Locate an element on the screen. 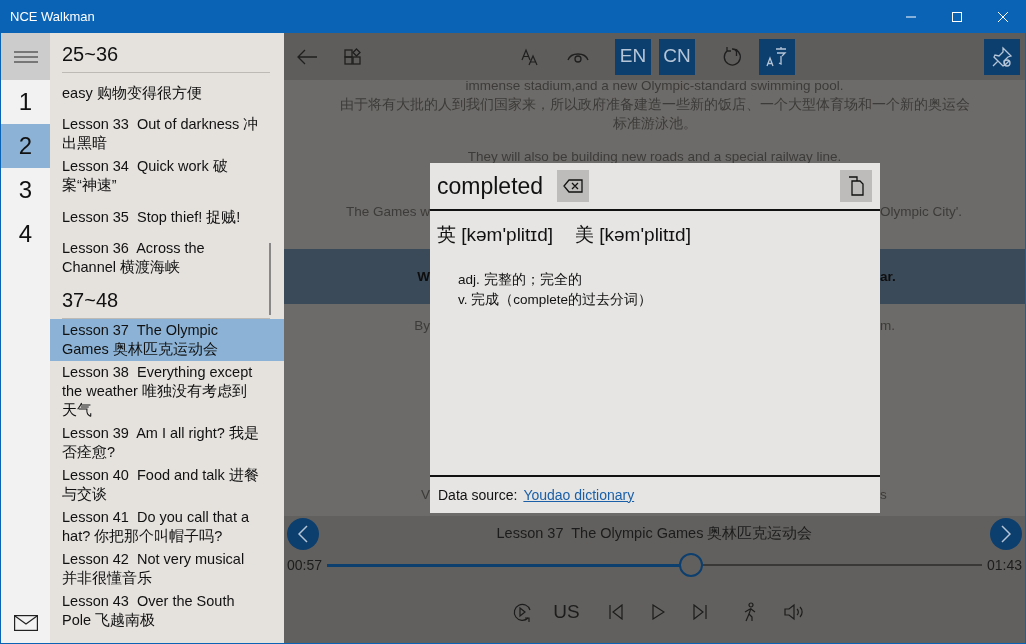 The height and width of the screenshot is (644, 1026). clear-button is located at coordinates (573, 186).